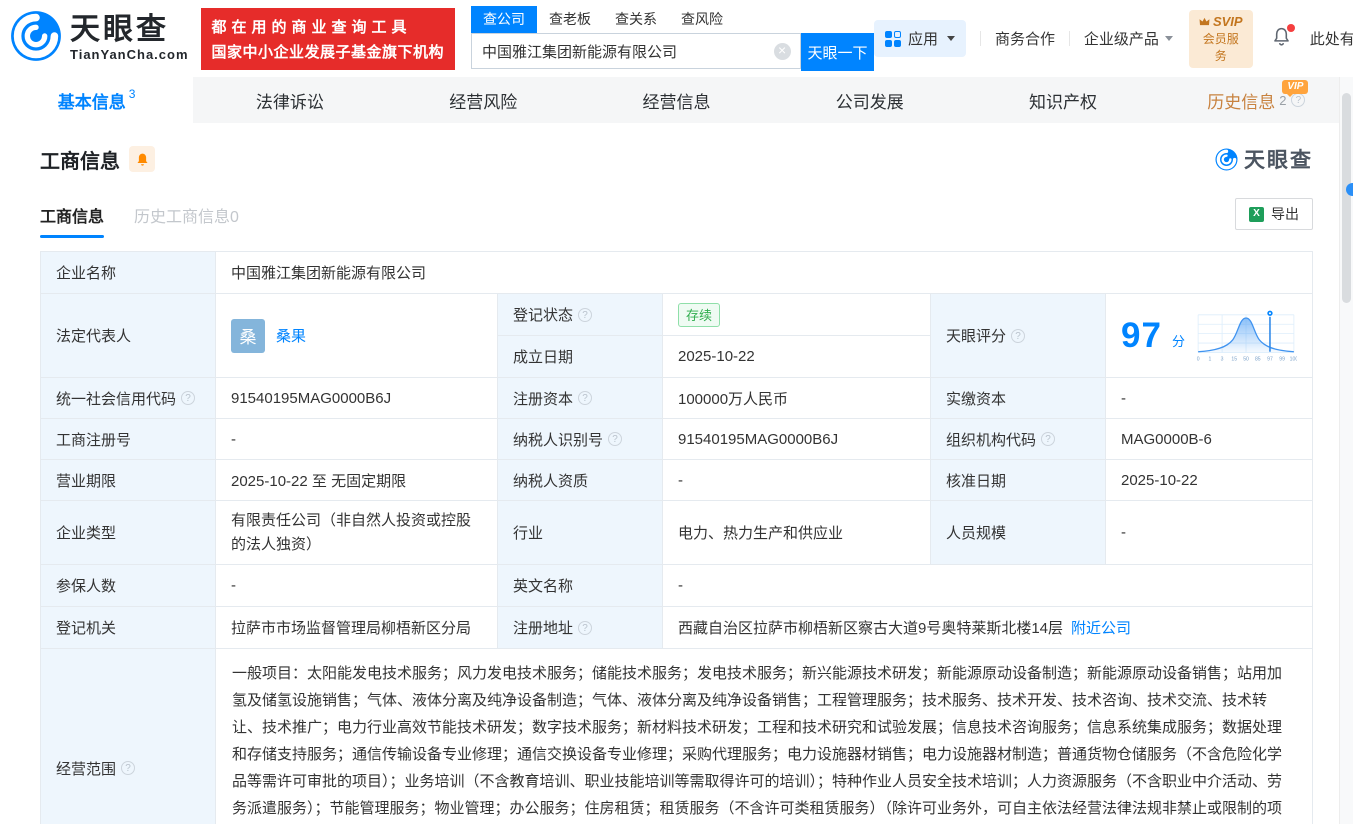  I want to click on tab-history-info: 历史信息 2 VIP, so click(1256, 100).